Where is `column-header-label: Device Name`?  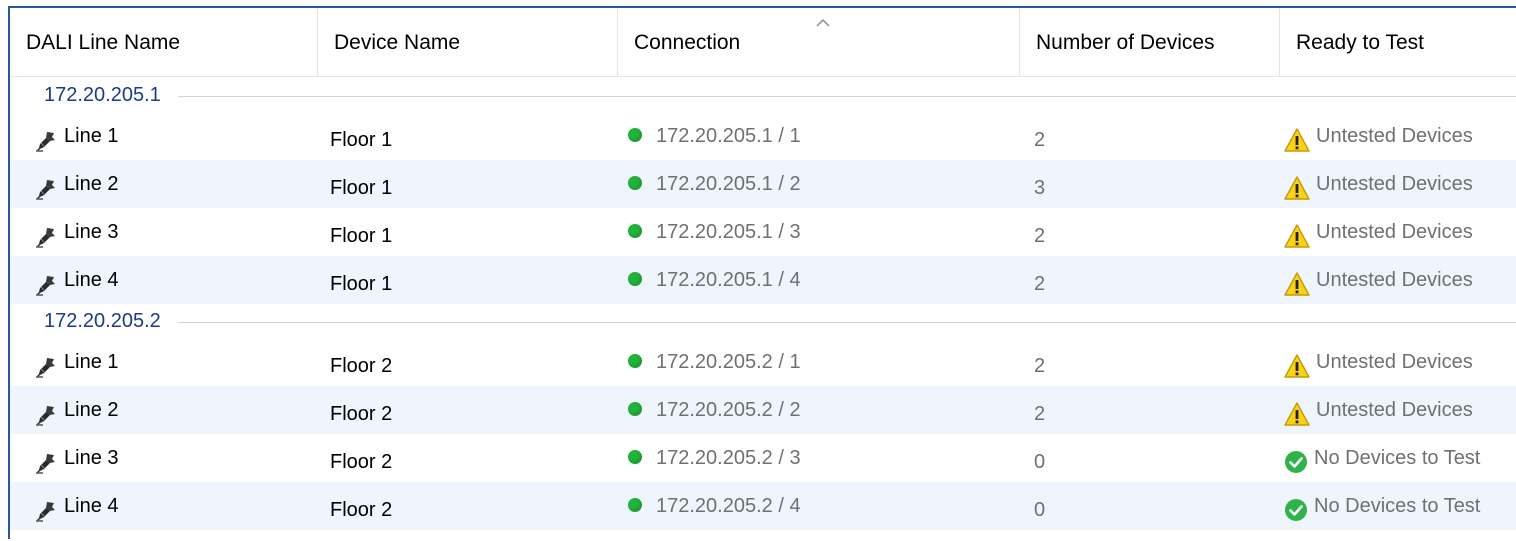
column-header-label: Device Name is located at coordinates (397, 42).